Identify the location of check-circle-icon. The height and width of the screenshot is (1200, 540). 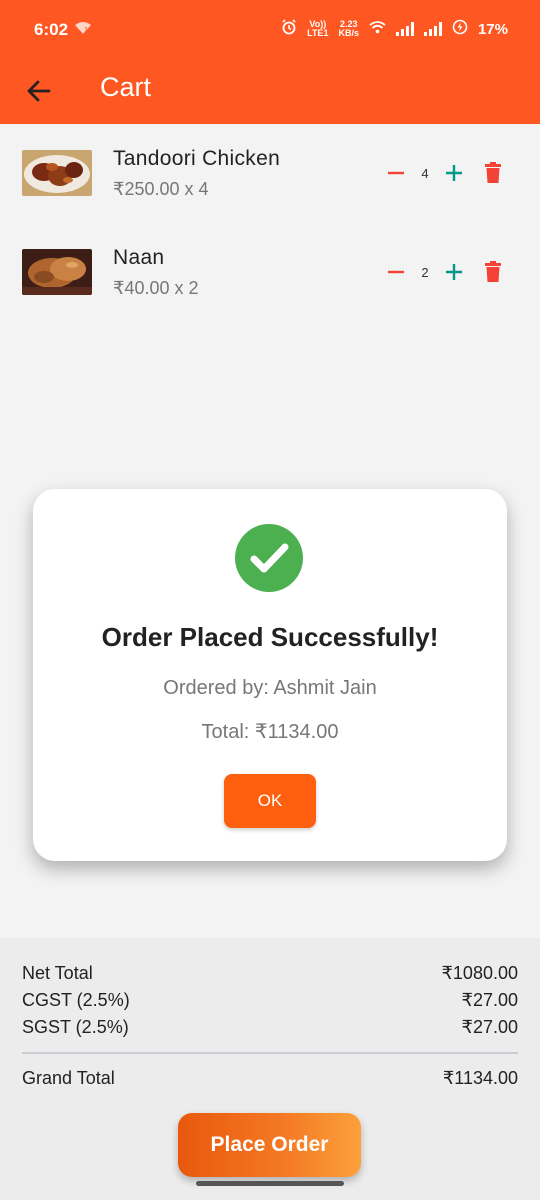
(269, 558).